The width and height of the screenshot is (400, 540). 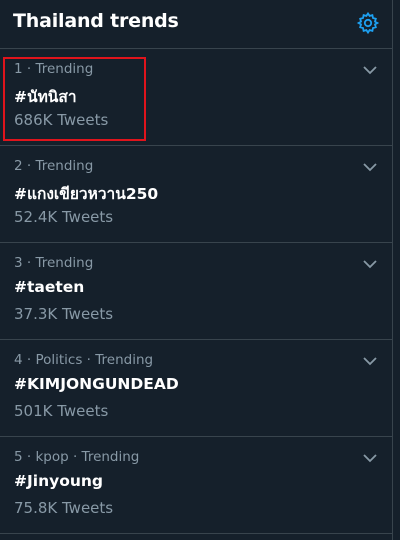 What do you see at coordinates (84, 360) in the screenshot?
I see `trend-meta: 4 · Politics · Trending` at bounding box center [84, 360].